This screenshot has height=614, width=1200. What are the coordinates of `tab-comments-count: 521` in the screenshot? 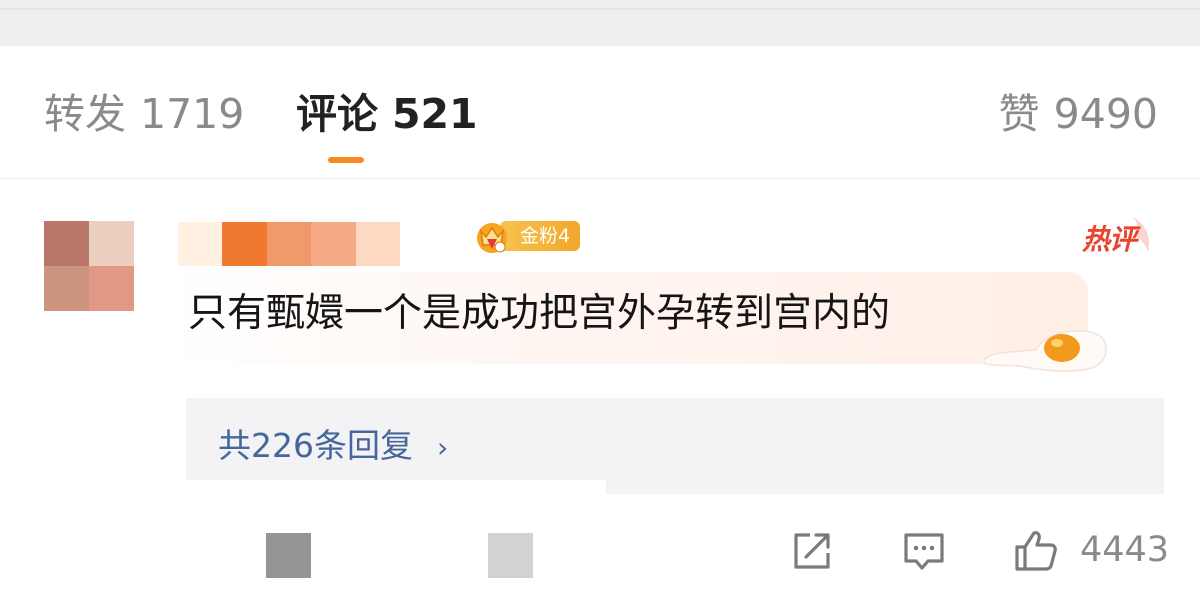 It's located at (435, 114).